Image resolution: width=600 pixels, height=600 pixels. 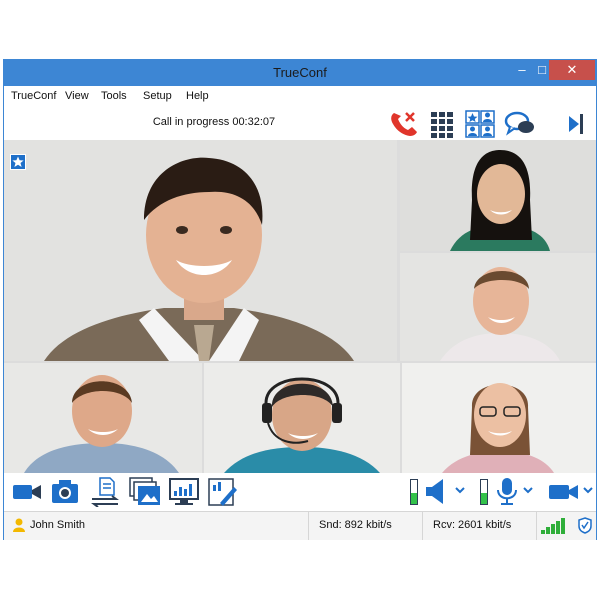 What do you see at coordinates (27, 491) in the screenshot?
I see `camera-video-icon` at bounding box center [27, 491].